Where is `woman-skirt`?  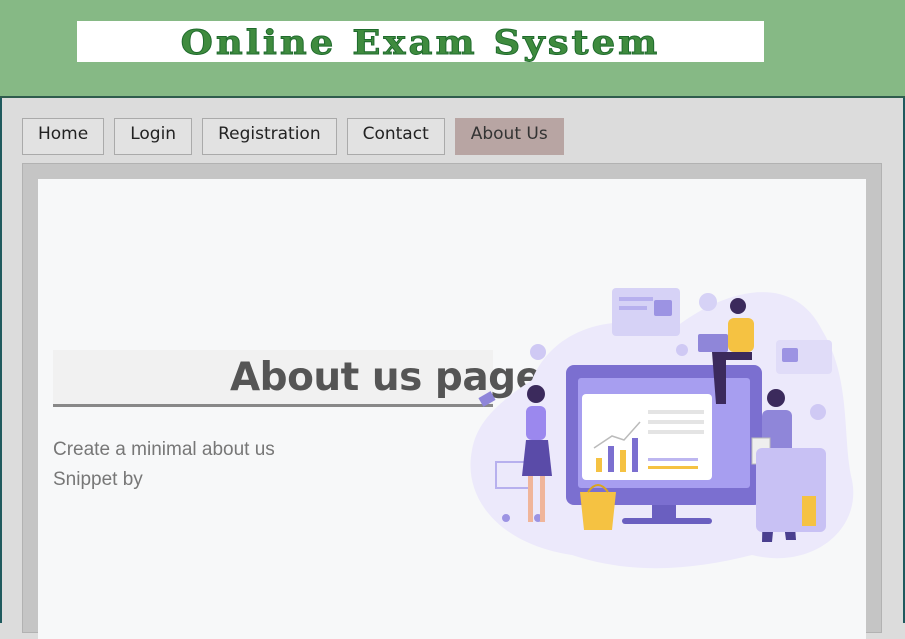 woman-skirt is located at coordinates (537, 458).